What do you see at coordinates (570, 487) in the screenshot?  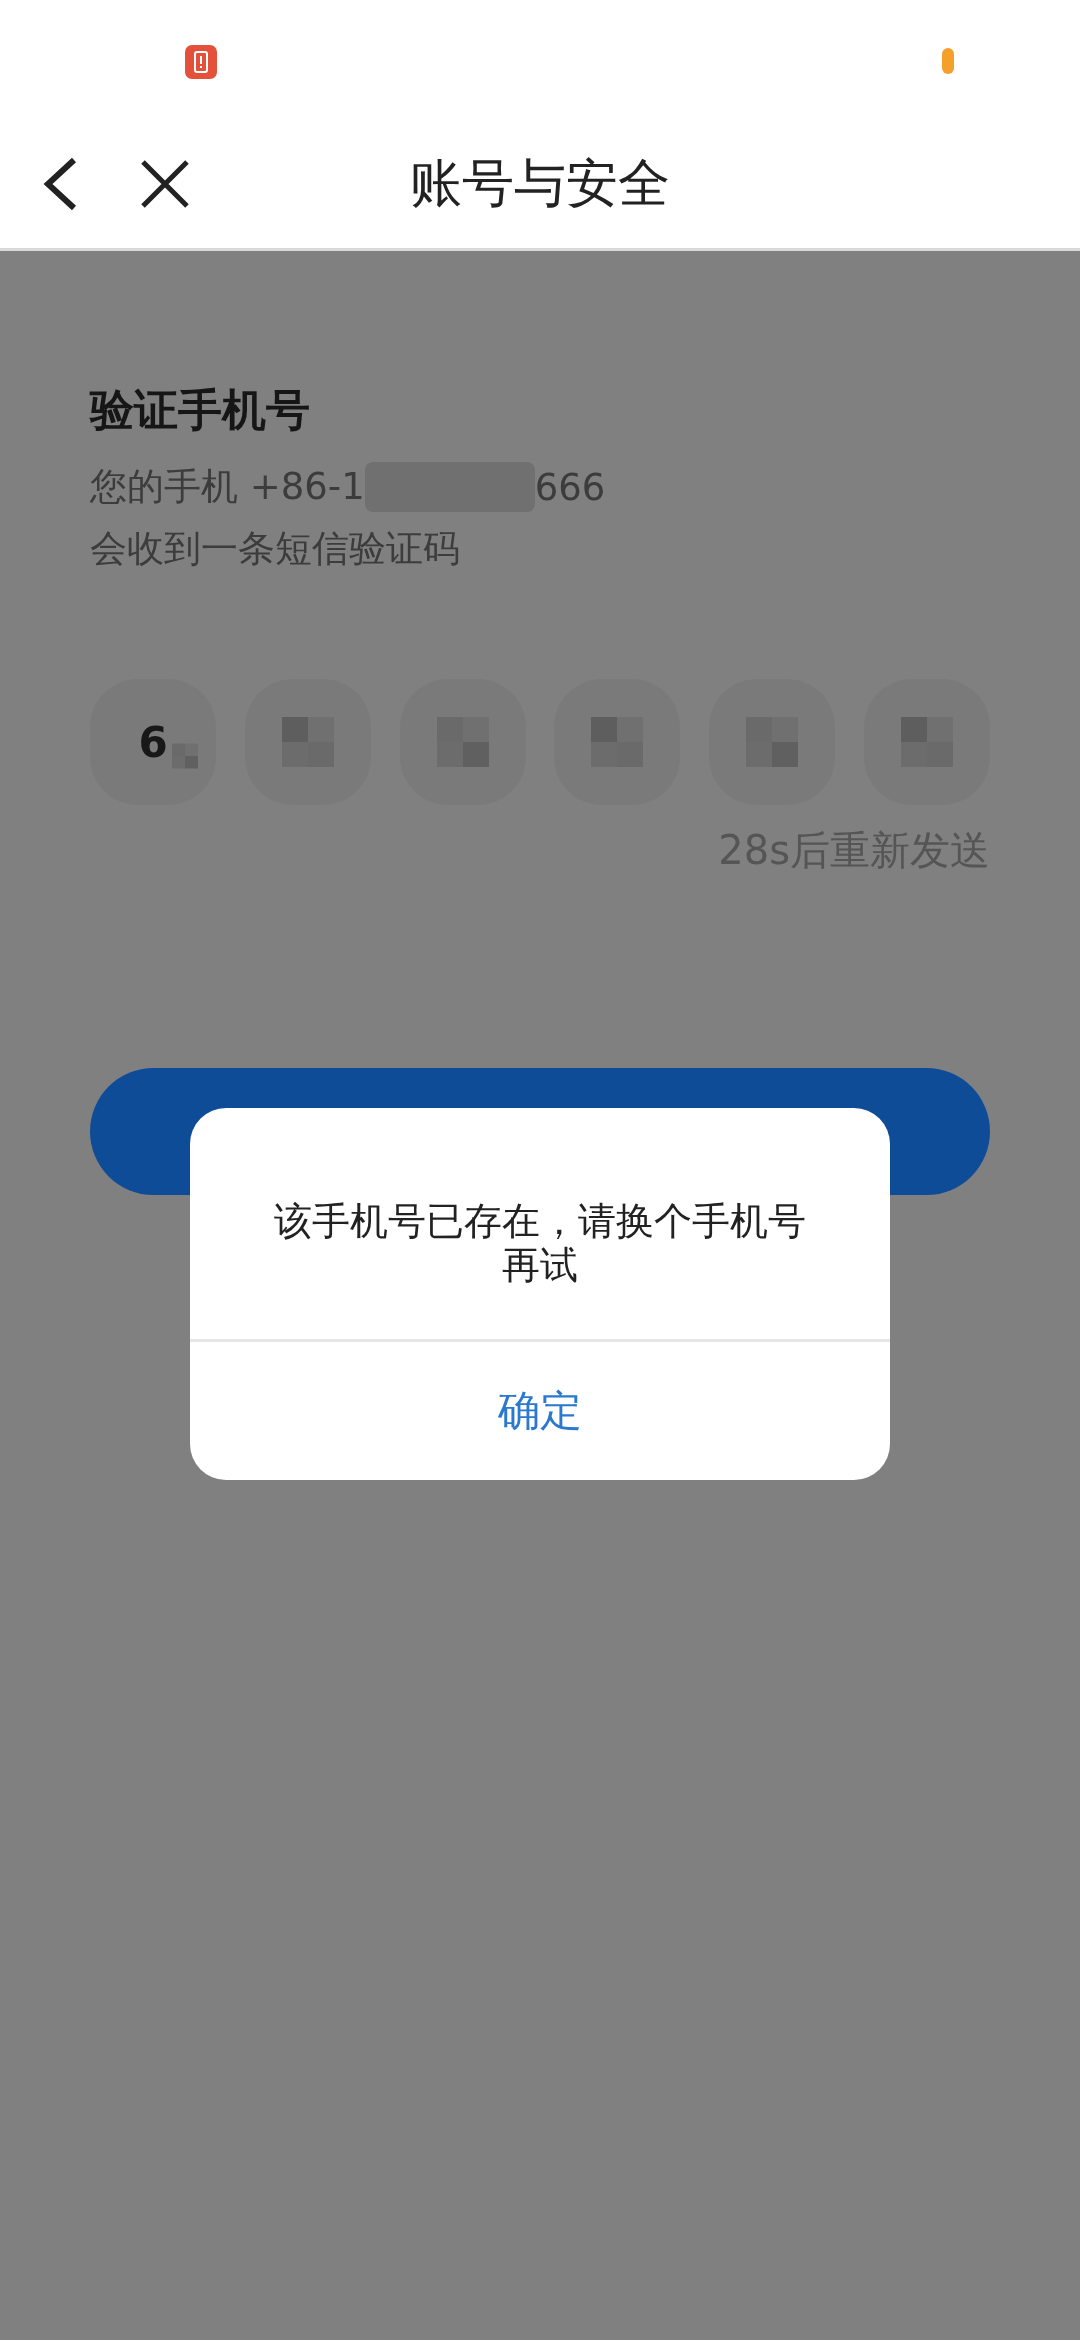 I see `phone-suffix: 666` at bounding box center [570, 487].